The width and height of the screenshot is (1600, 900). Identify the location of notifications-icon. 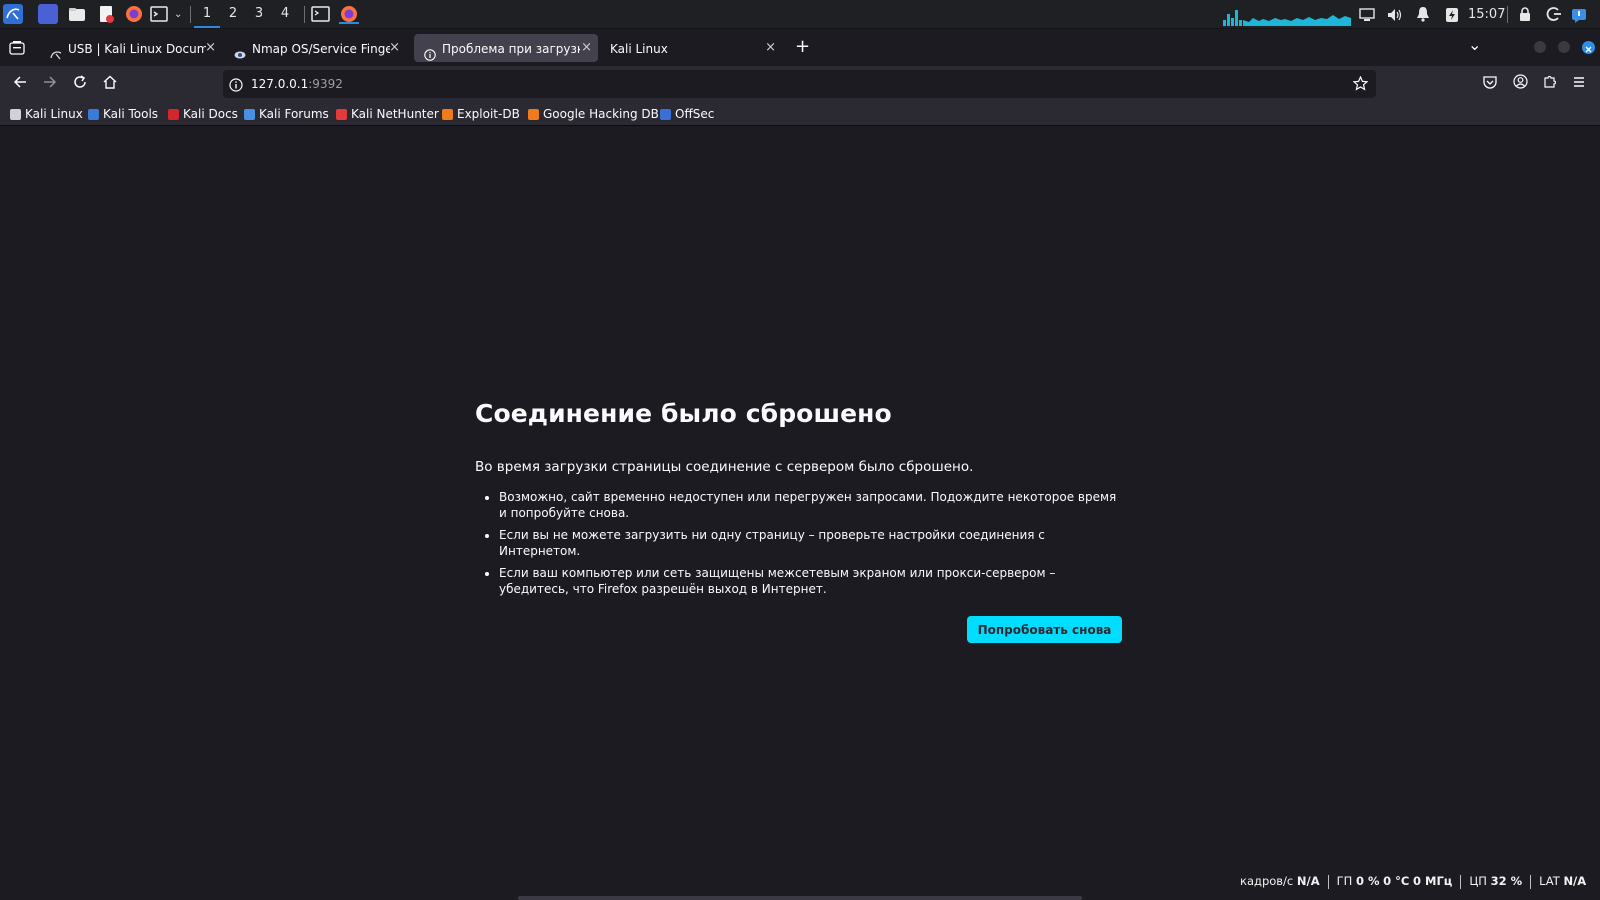
(1423, 16).